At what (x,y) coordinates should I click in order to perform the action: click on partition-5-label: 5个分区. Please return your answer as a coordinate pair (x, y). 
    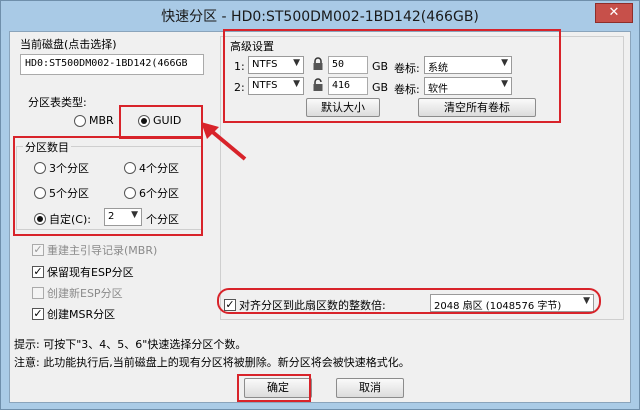
    Looking at the image, I should click on (69, 193).